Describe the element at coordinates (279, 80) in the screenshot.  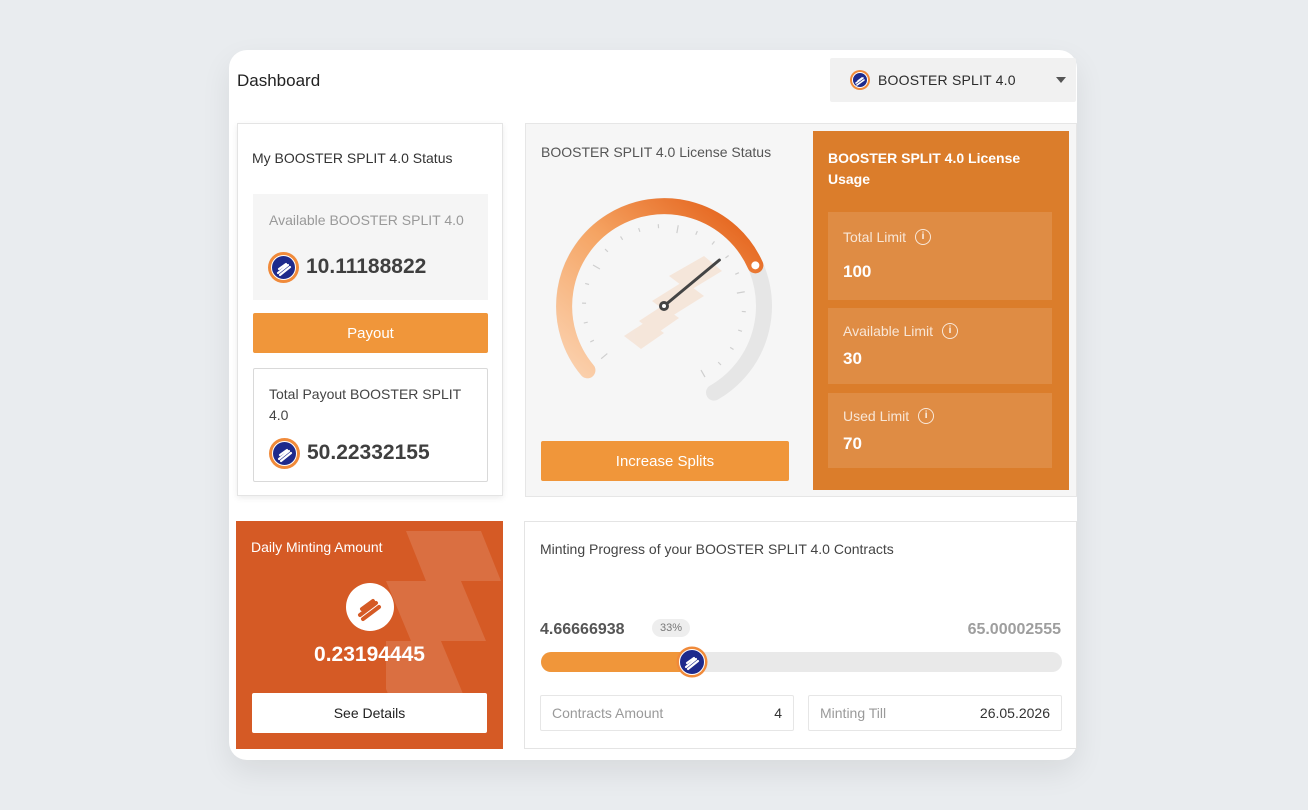
I see `page-title: Dashboard` at that location.